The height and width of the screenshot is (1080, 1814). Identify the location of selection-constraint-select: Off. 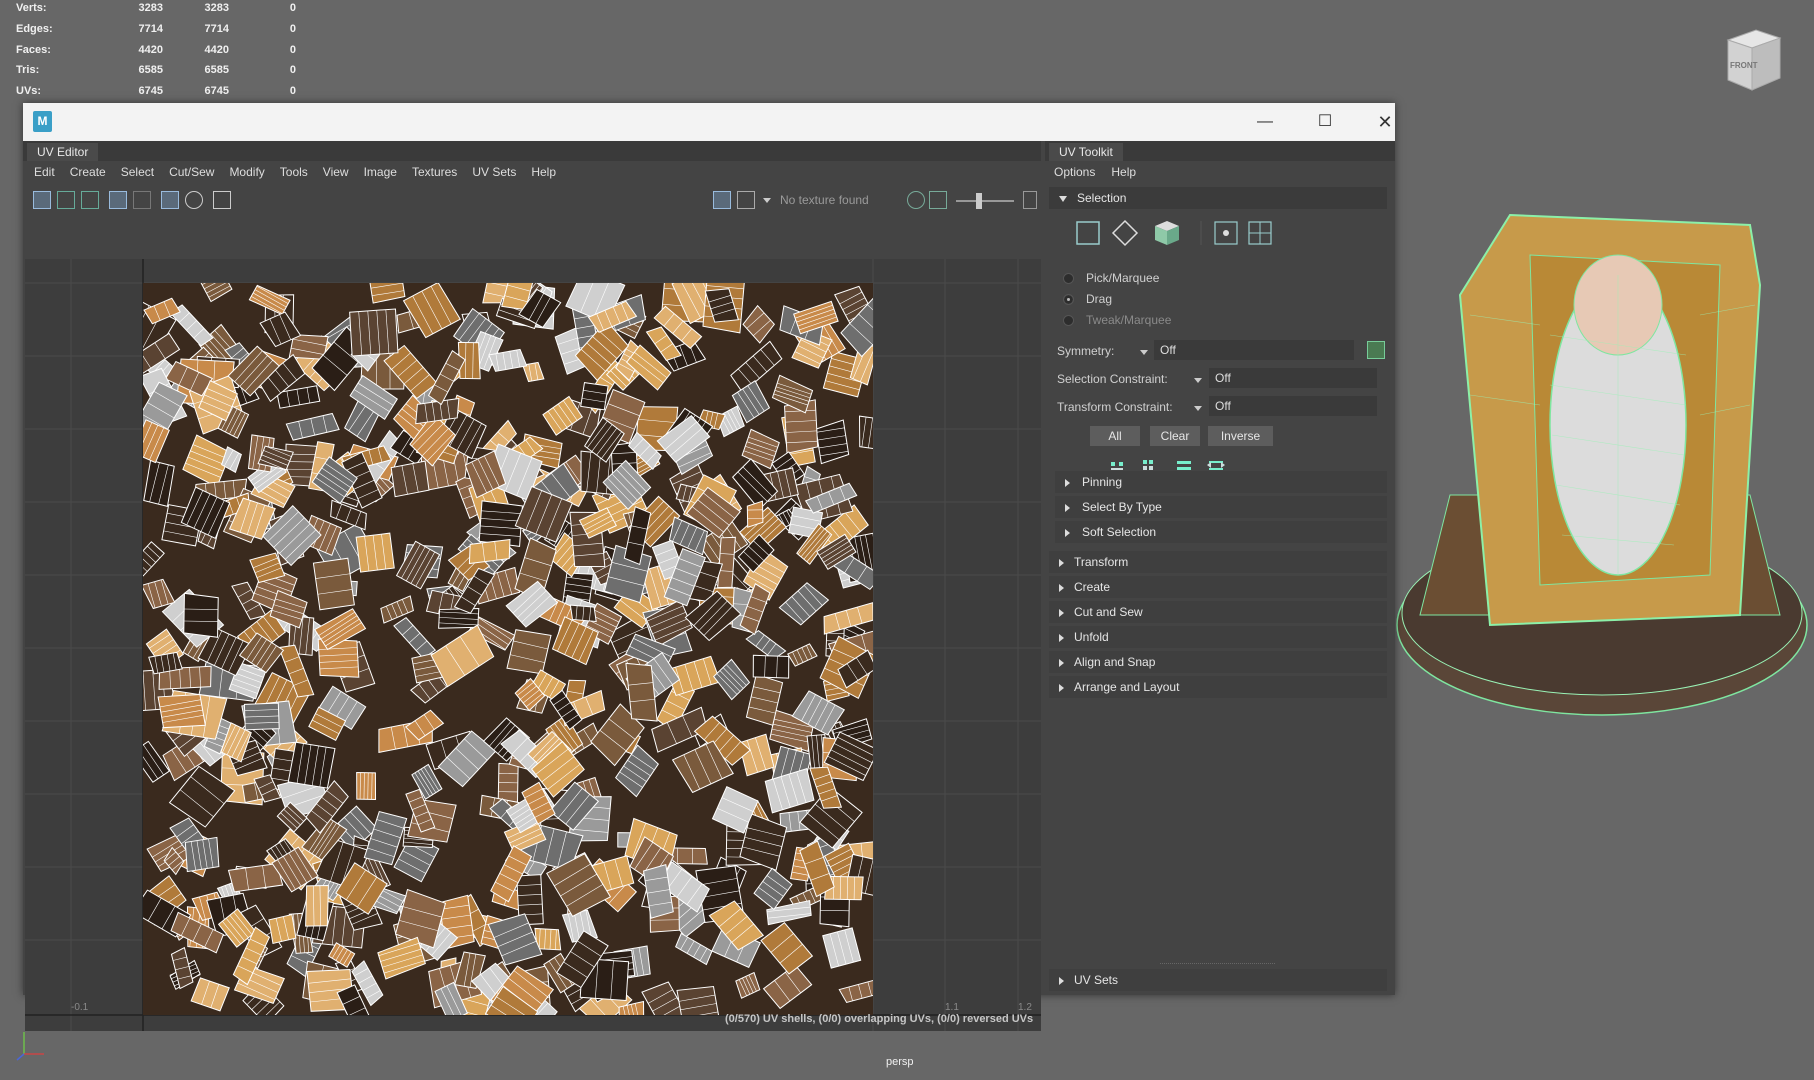
(1293, 378).